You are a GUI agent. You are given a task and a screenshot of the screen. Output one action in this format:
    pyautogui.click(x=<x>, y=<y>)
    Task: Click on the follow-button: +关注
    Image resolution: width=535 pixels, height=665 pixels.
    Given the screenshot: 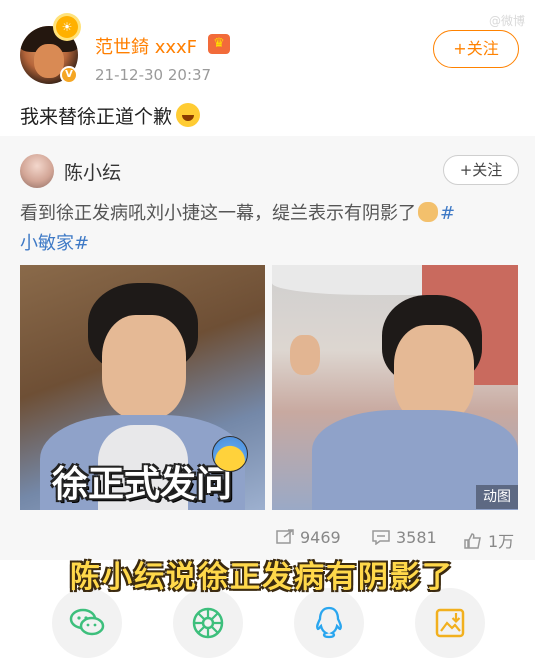 What is the action you would take?
    pyautogui.click(x=476, y=49)
    